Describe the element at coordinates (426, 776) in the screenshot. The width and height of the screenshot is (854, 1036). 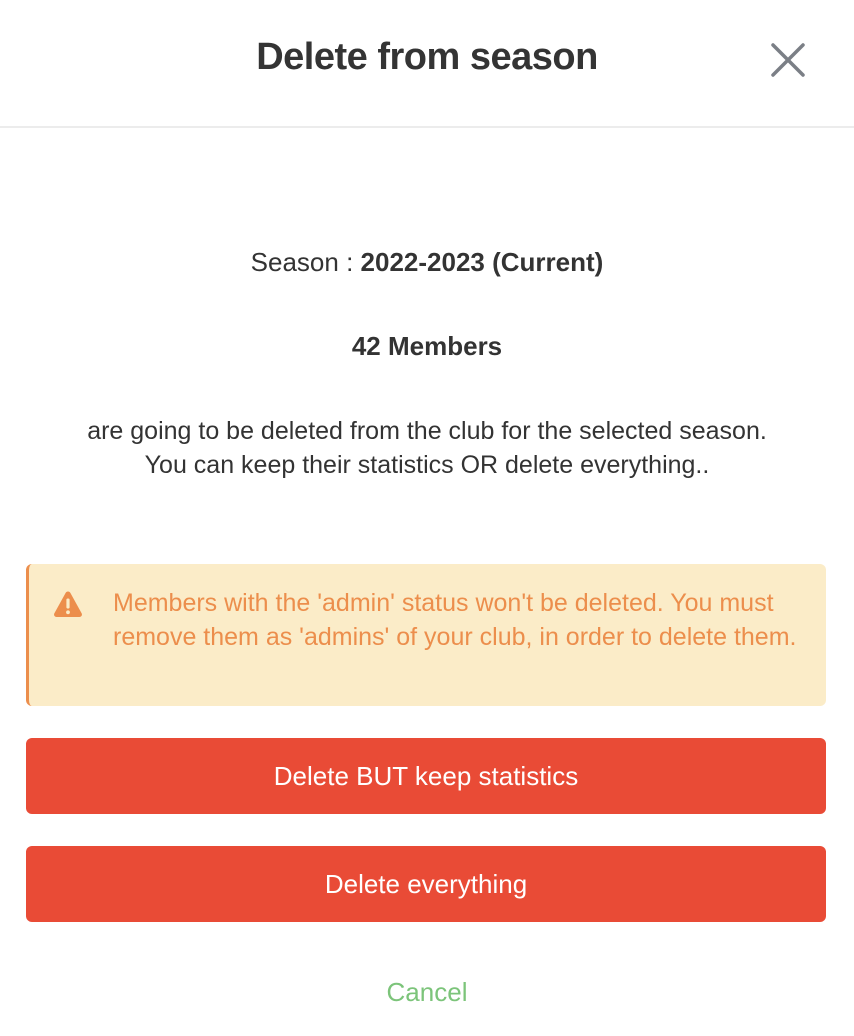
I see `delete-keep-statistics-button: Delete BUT keep statistics` at that location.